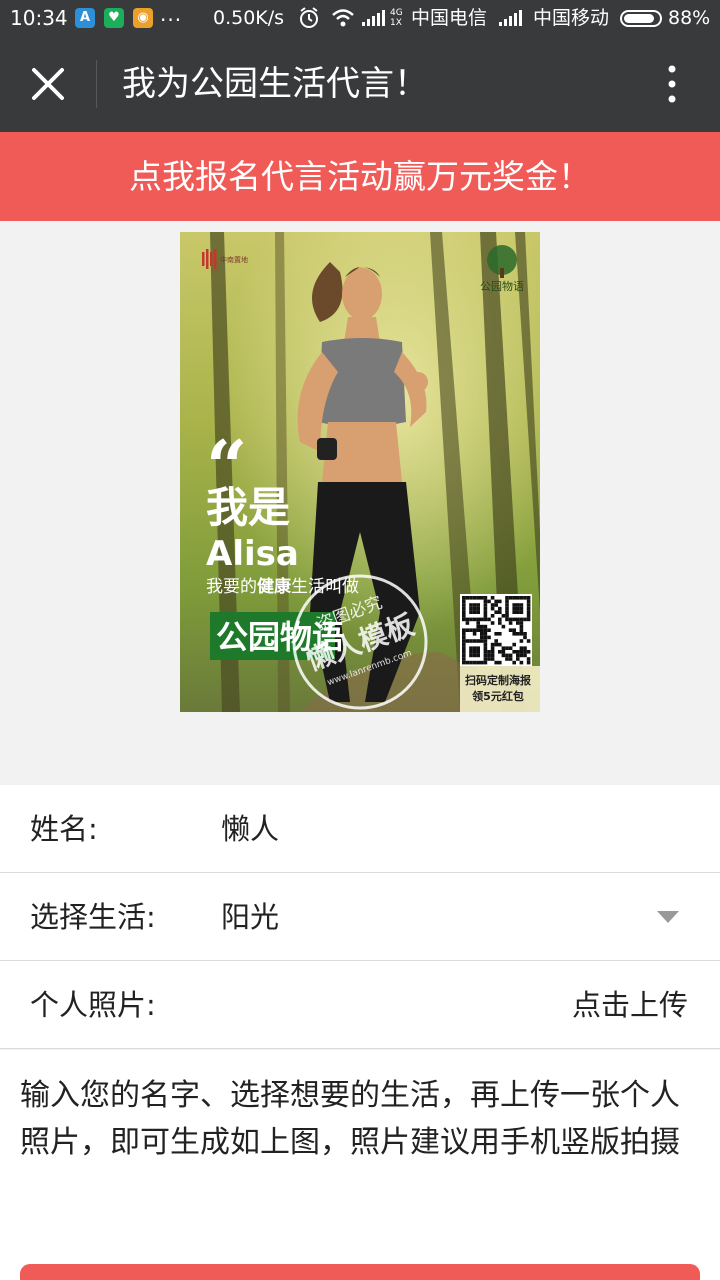 This screenshot has height=1280, width=720. Describe the element at coordinates (85, 18) in the screenshot. I see `app-notification-icon: A` at that location.